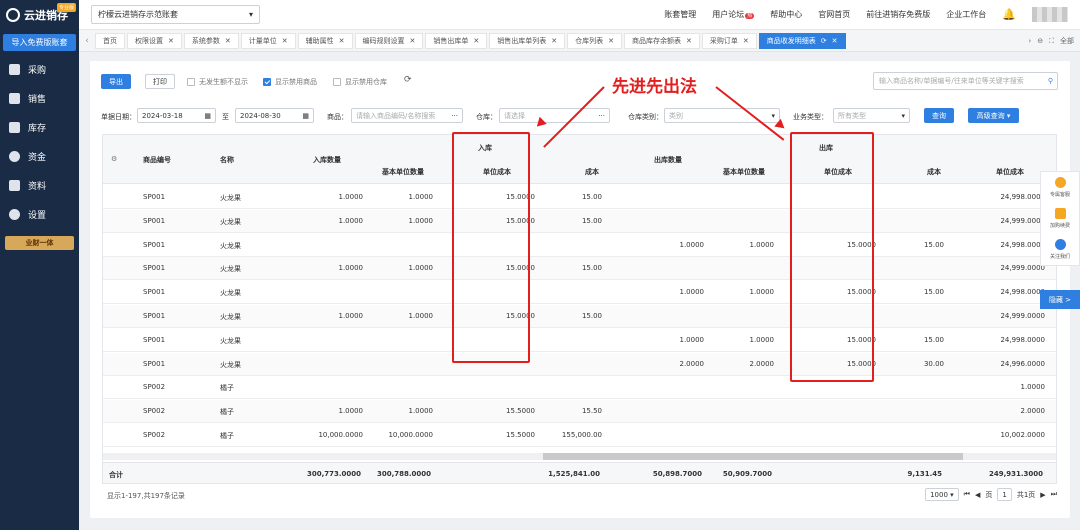 This screenshot has width=1080, height=530. Describe the element at coordinates (1029, 41) in the screenshot. I see `tab-scroll-right-icon: ›` at that location.